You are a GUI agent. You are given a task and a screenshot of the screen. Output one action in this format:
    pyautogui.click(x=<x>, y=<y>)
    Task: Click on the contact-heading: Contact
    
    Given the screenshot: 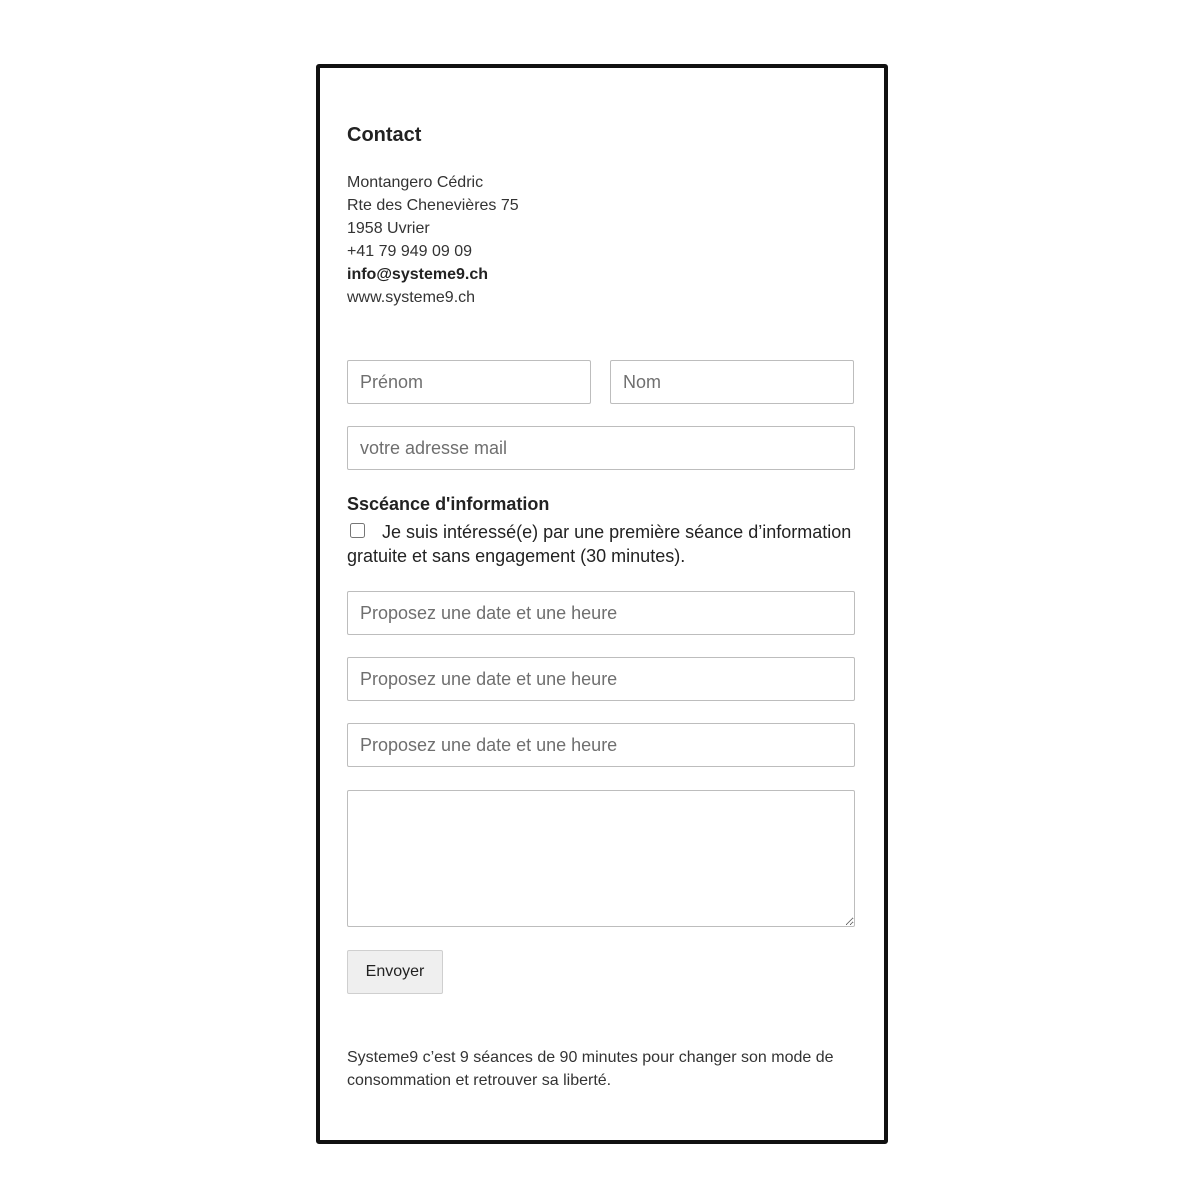 What is the action you would take?
    pyautogui.click(x=384, y=135)
    